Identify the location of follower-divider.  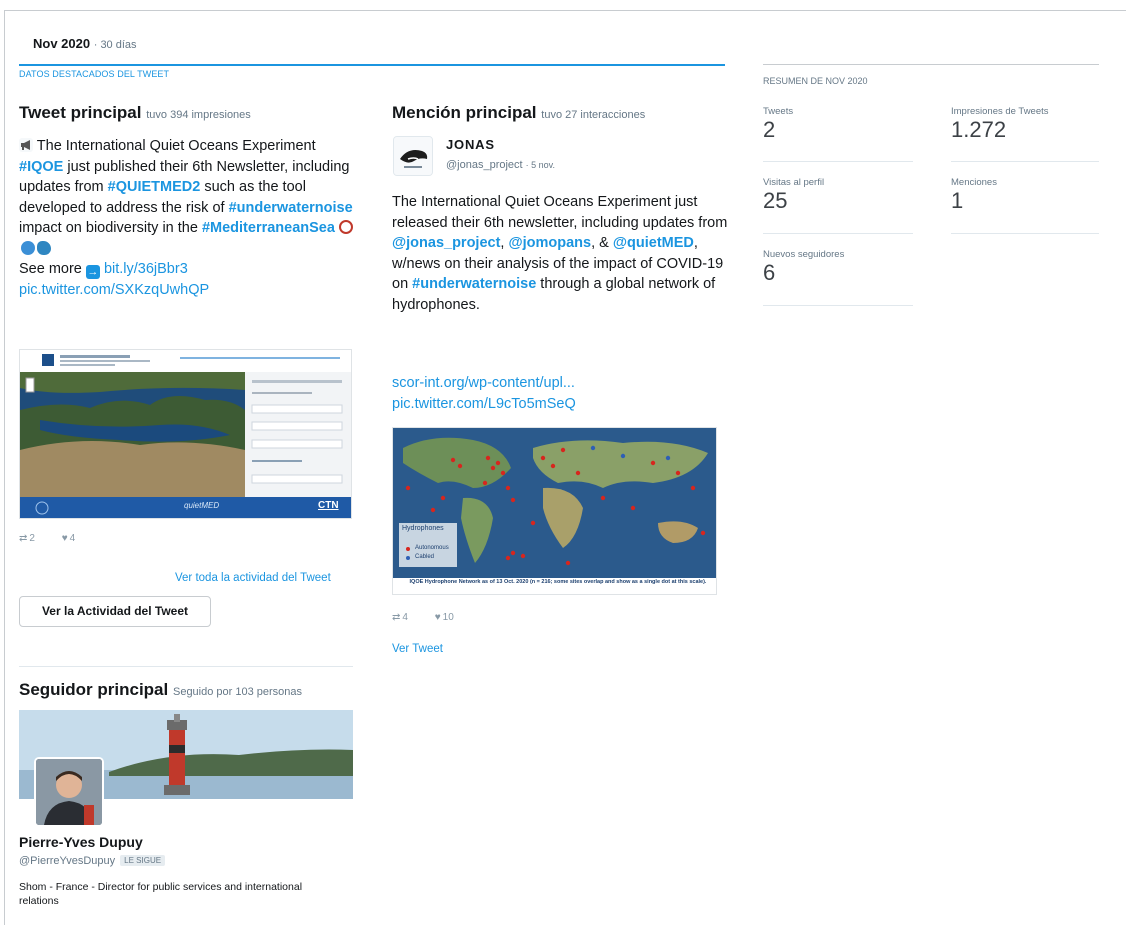
(186, 666).